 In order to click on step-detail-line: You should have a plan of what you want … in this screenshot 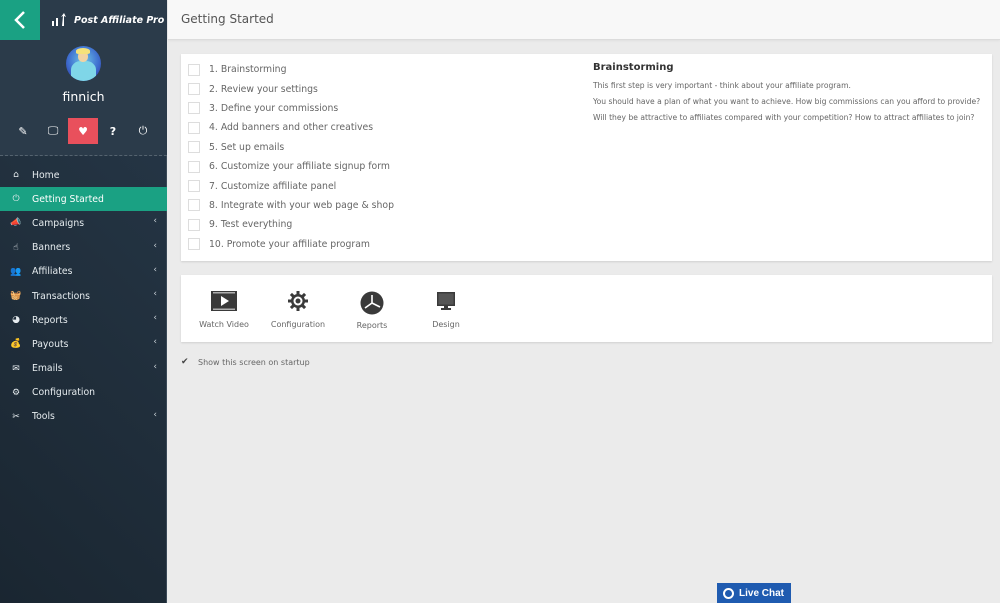, I will do `click(787, 101)`.